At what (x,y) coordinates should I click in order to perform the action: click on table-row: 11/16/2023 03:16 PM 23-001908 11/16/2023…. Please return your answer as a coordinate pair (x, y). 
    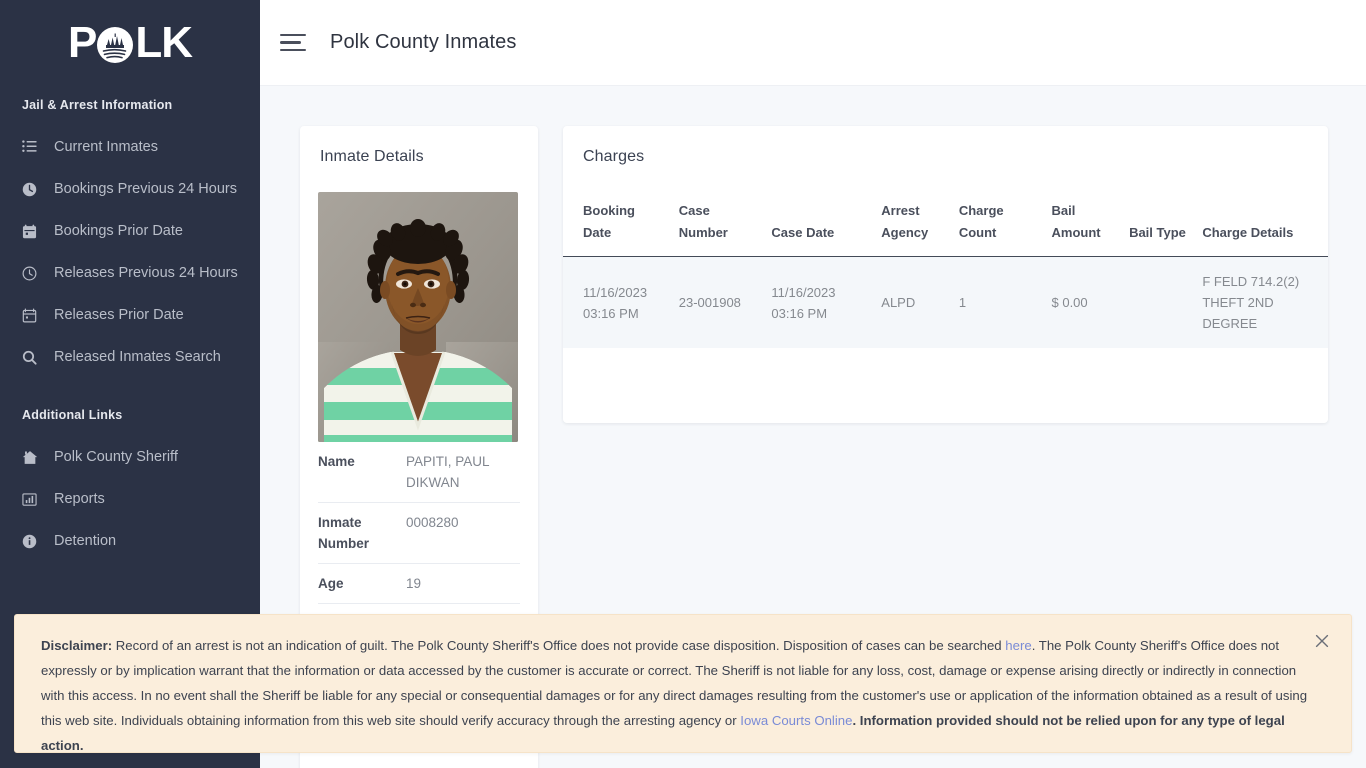
    Looking at the image, I should click on (945, 302).